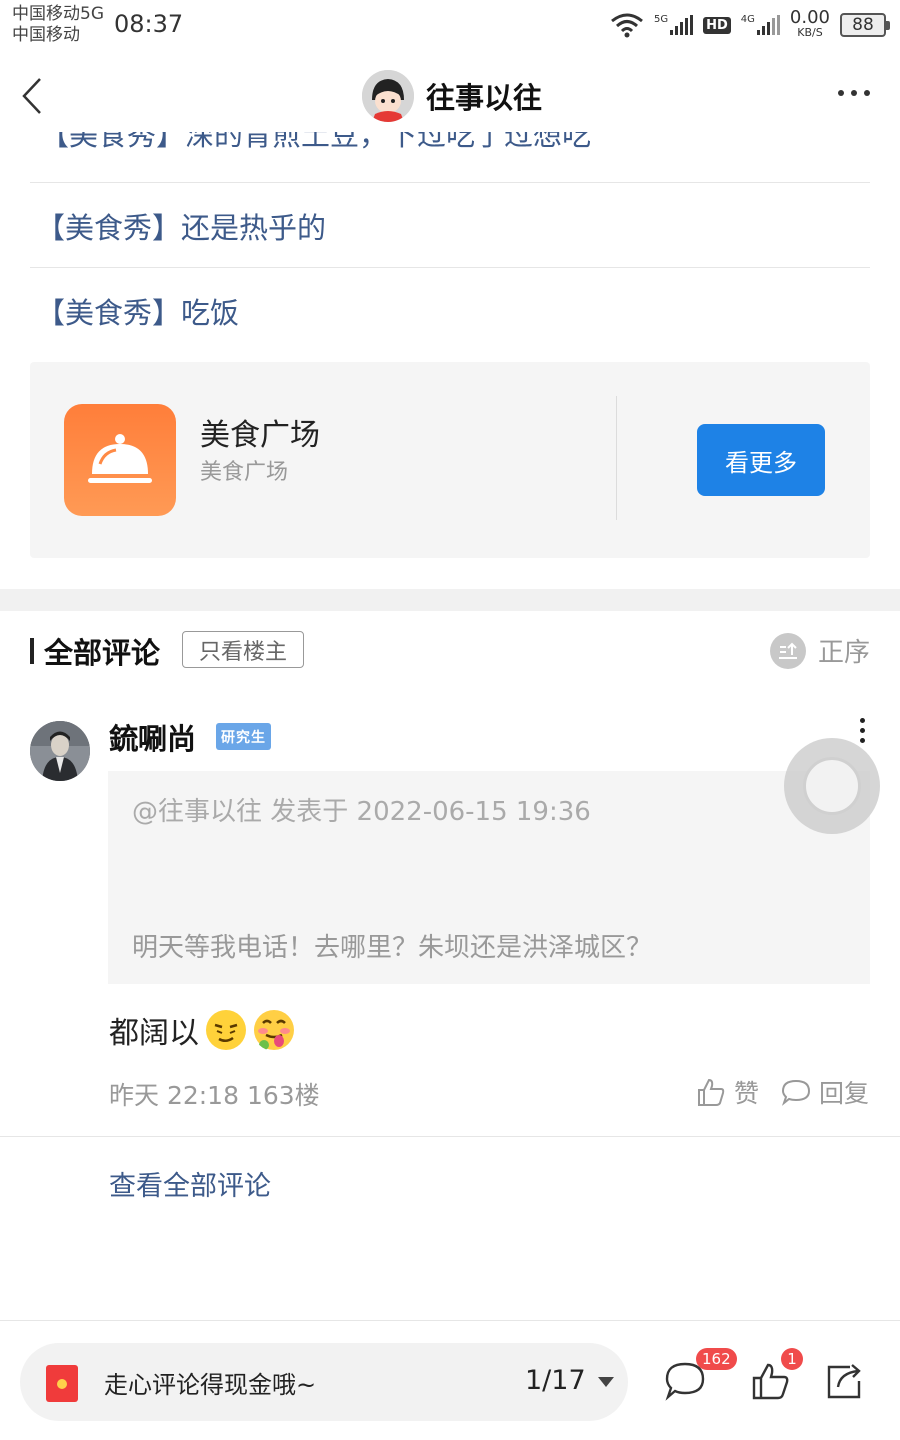 The width and height of the screenshot is (900, 1440). I want to click on thread-item: 【美食秀】还是热乎的, so click(181, 226).